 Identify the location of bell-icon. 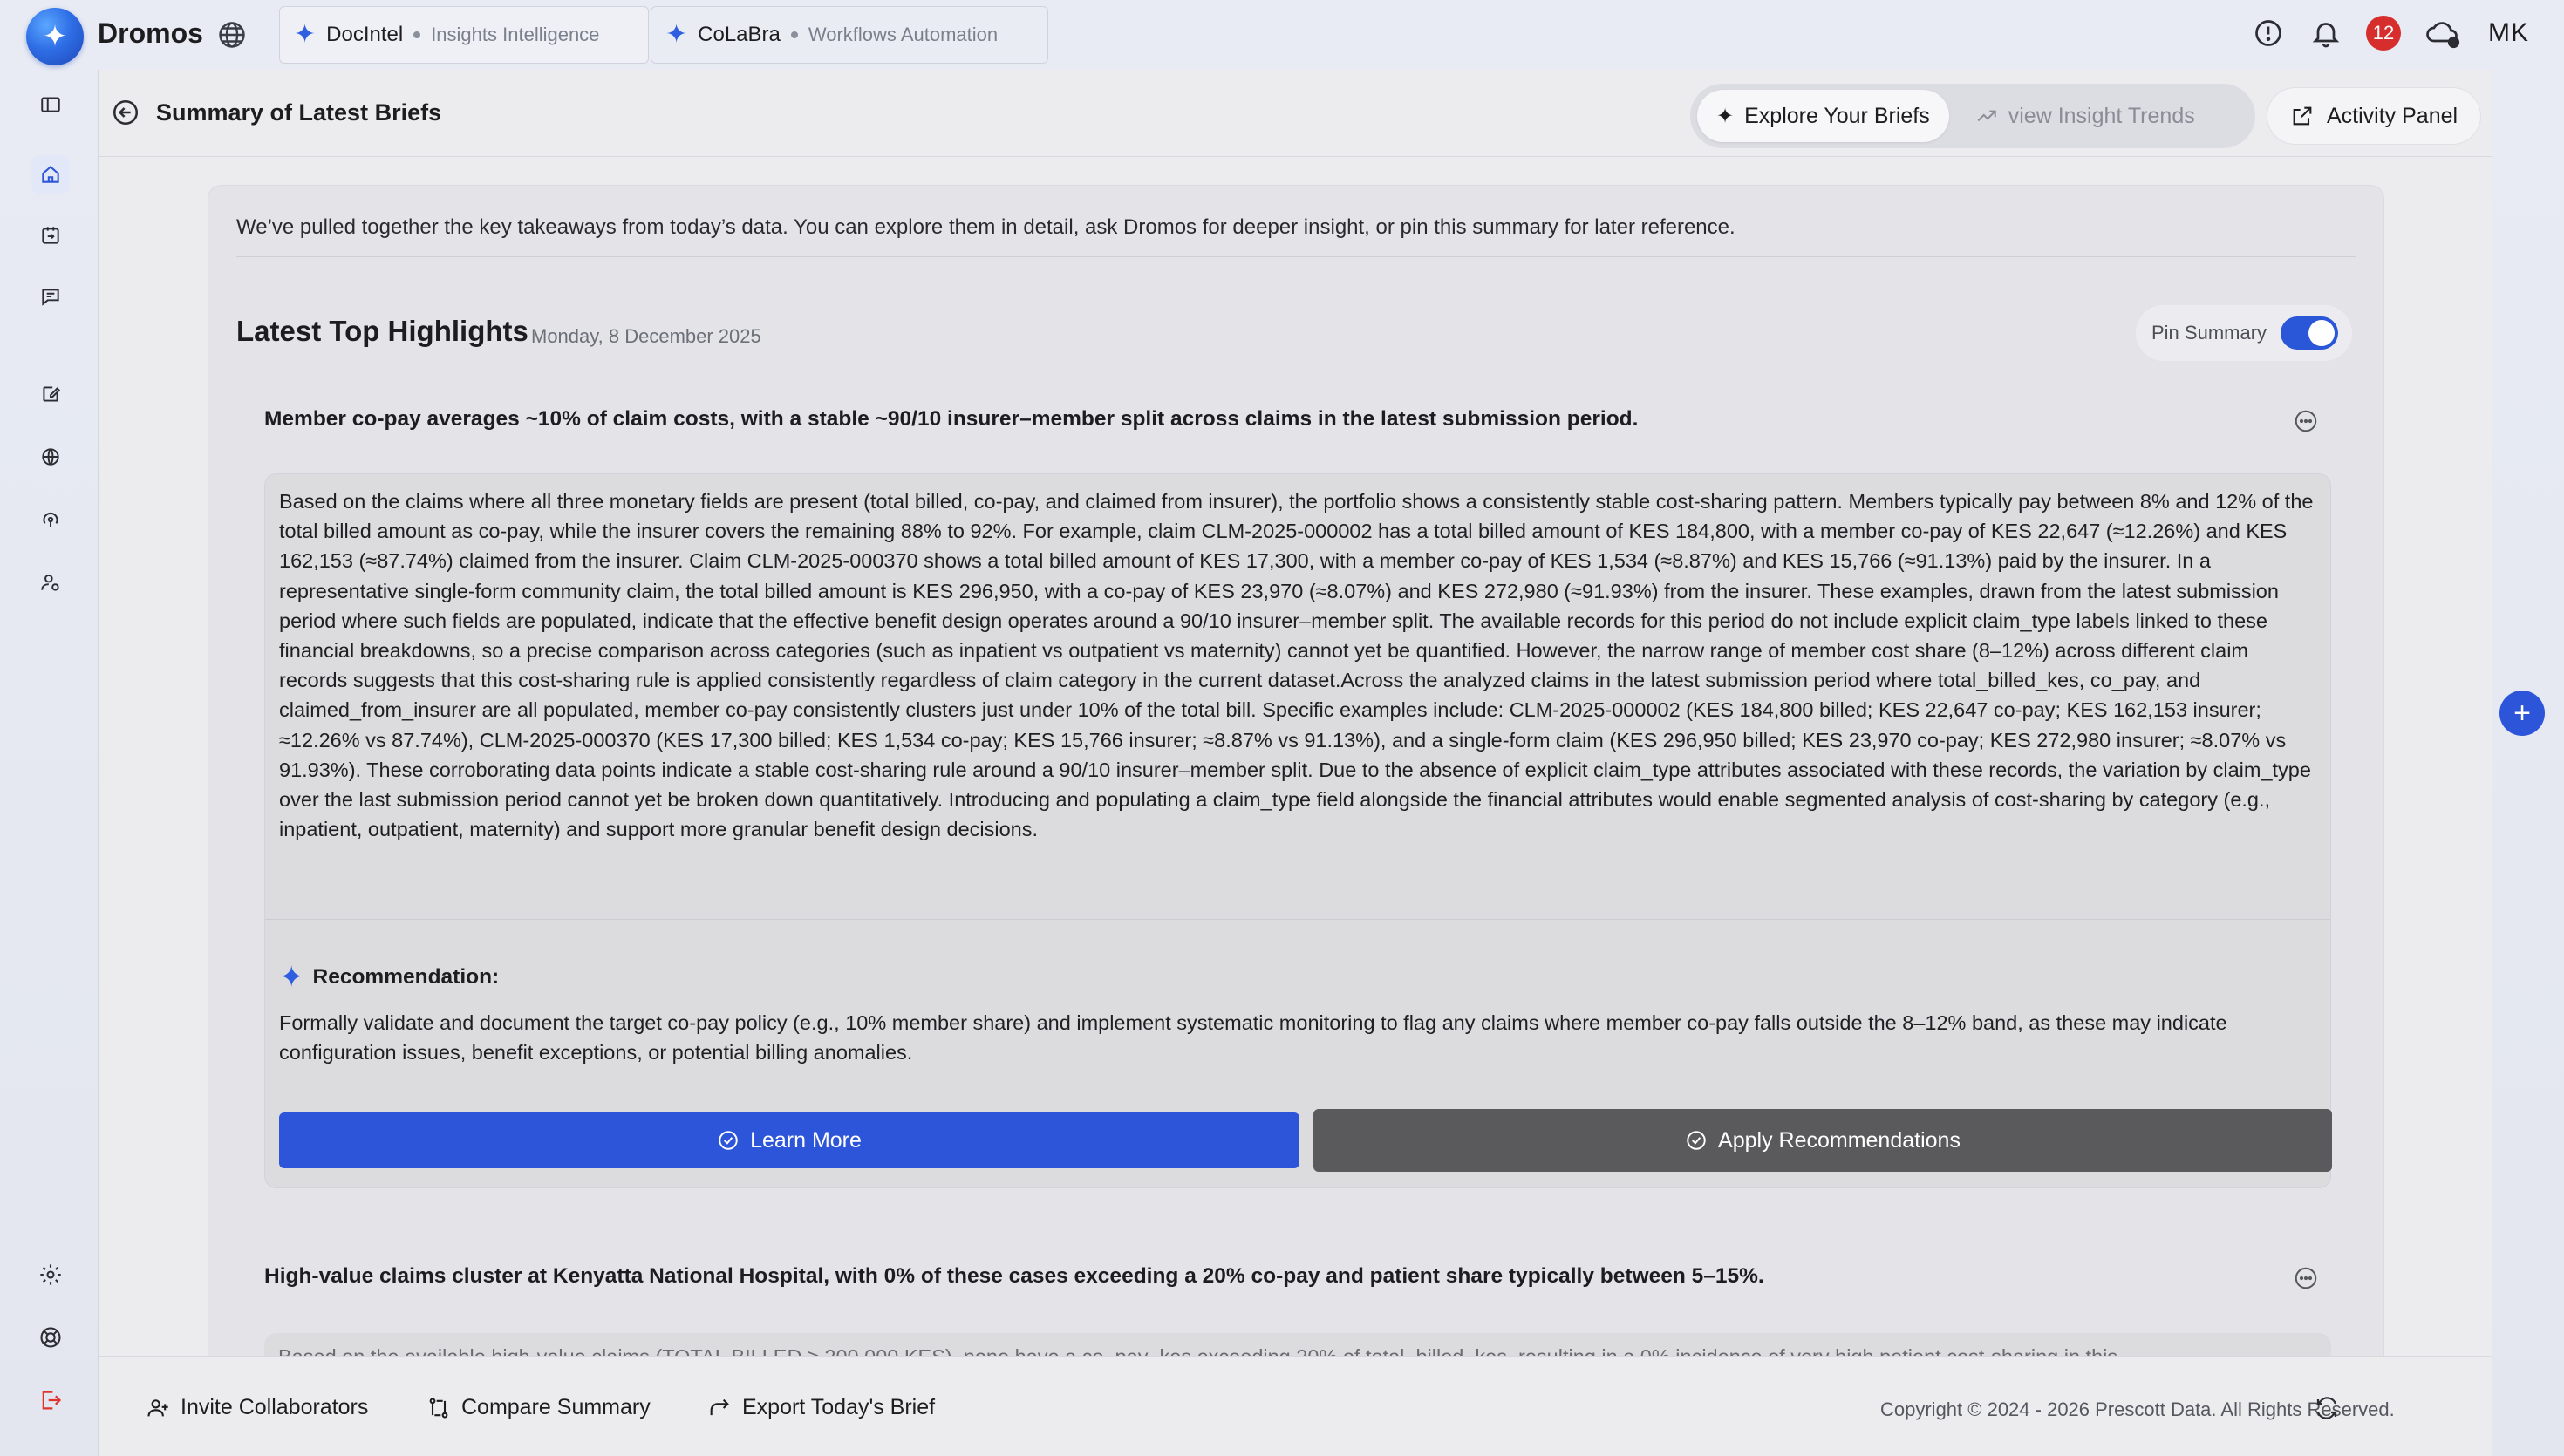
(2325, 33).